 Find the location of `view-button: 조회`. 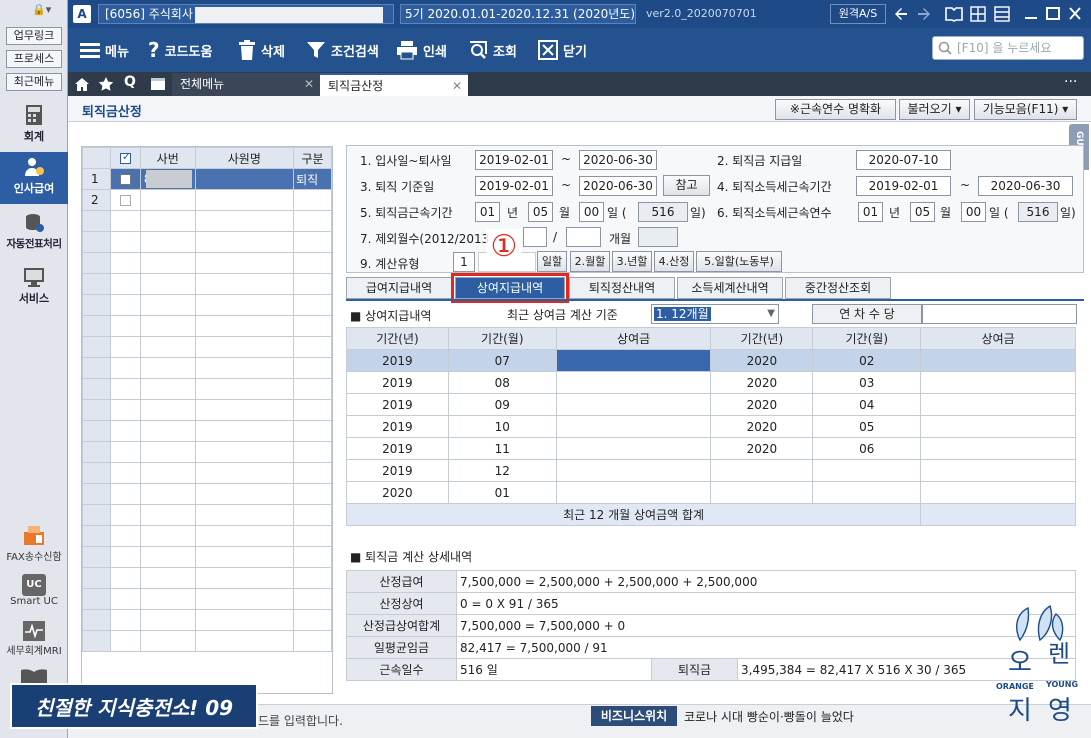

view-button: 조회 is located at coordinates (492, 50).